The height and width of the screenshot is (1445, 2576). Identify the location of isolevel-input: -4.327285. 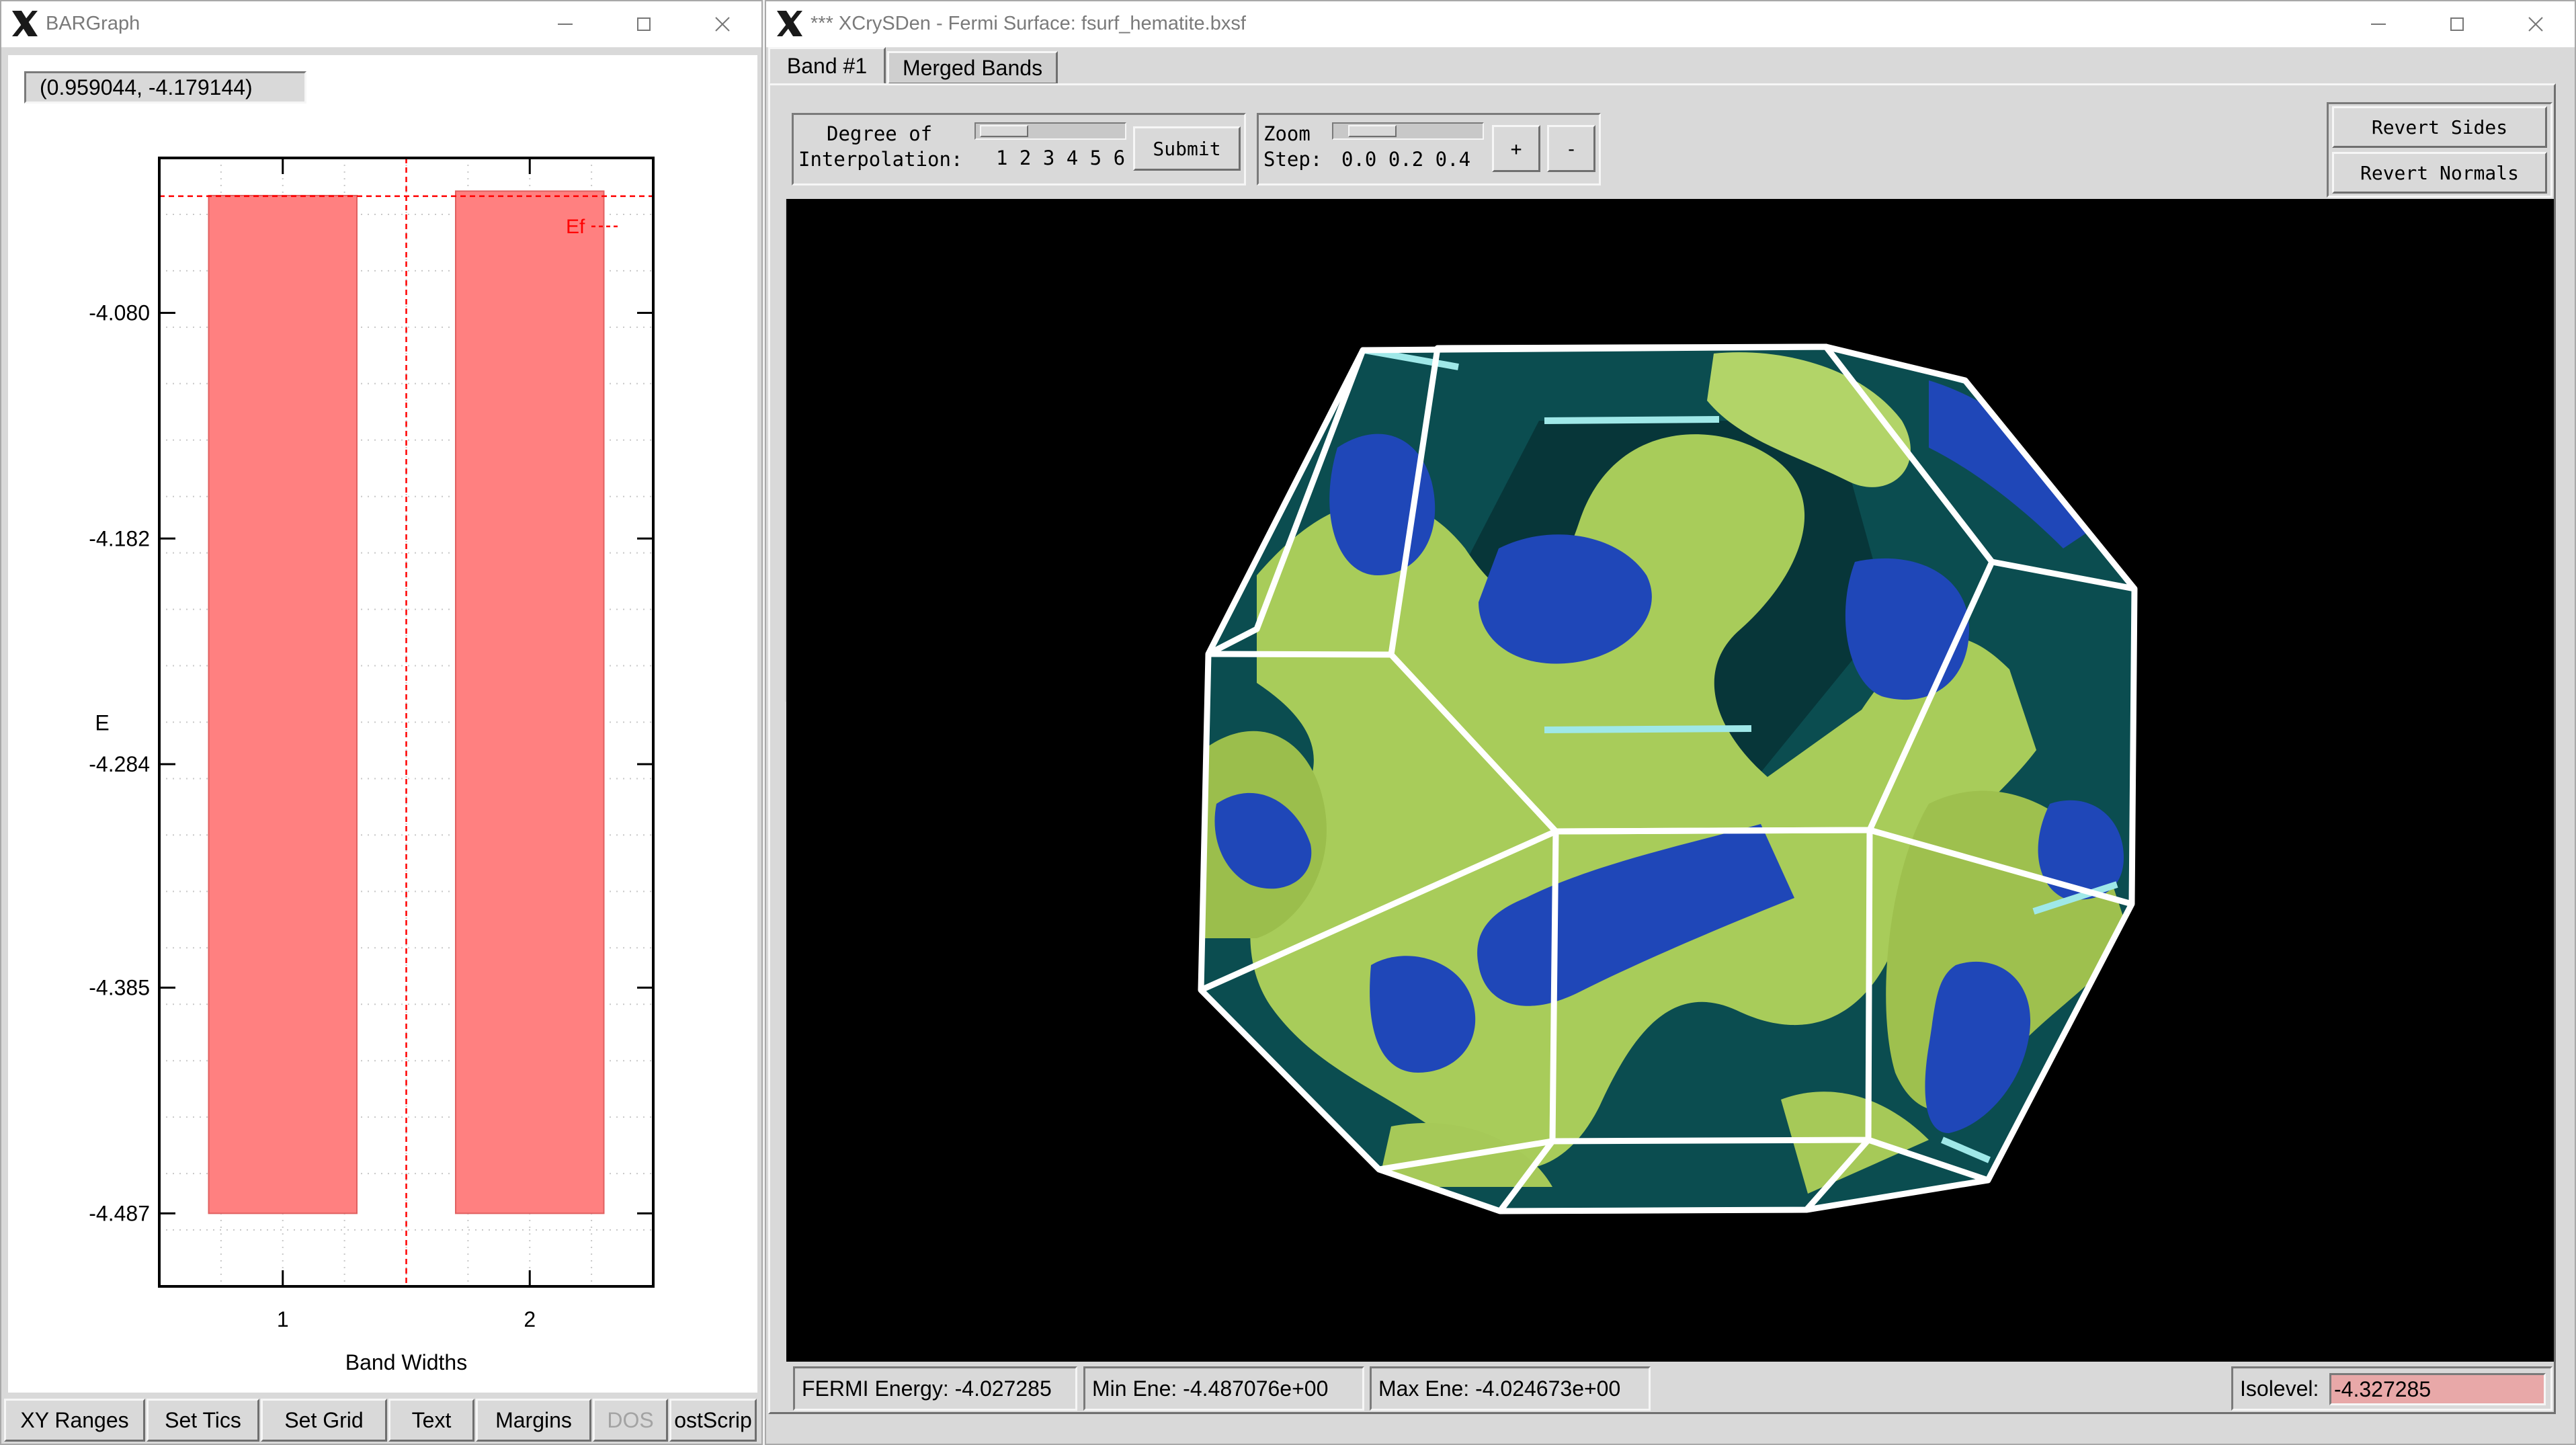
(2437, 1389).